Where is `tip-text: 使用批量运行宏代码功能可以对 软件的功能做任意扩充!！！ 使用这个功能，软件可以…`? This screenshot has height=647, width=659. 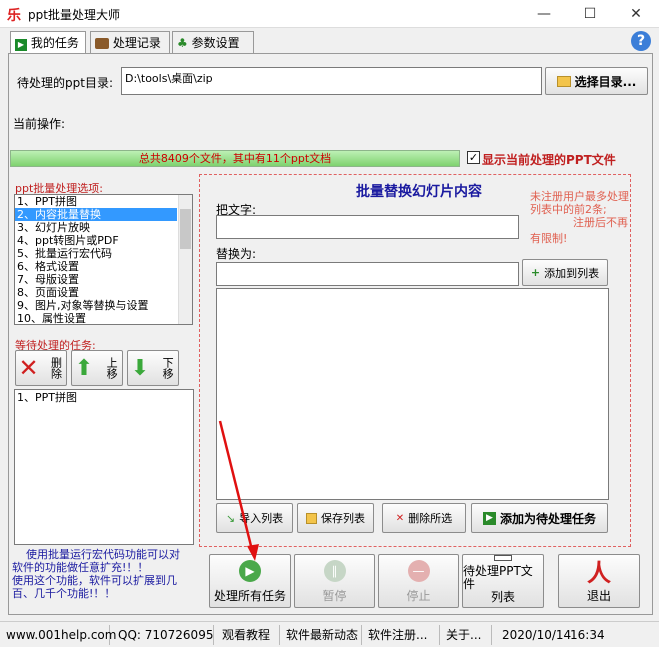 tip-text: 使用批量运行宏代码功能可以对 软件的功能做任意扩充!！！ 使用这个功能，软件可以… is located at coordinates (105, 574).